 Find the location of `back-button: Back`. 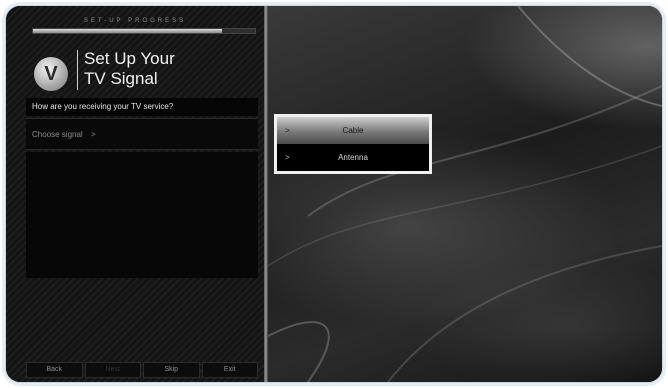

back-button: Back is located at coordinates (54, 370).